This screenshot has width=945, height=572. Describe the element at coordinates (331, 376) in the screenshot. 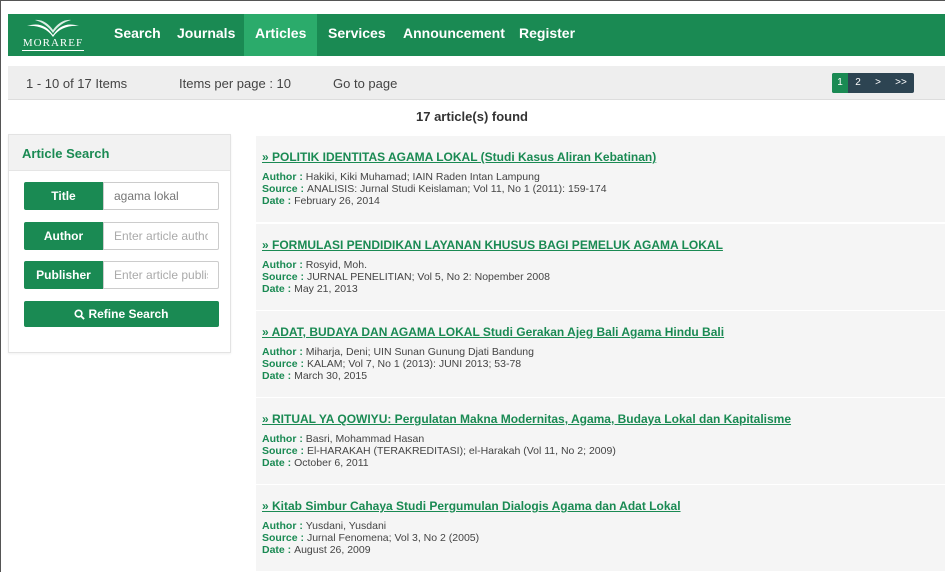

I see `date-value: March 30, 2015` at that location.